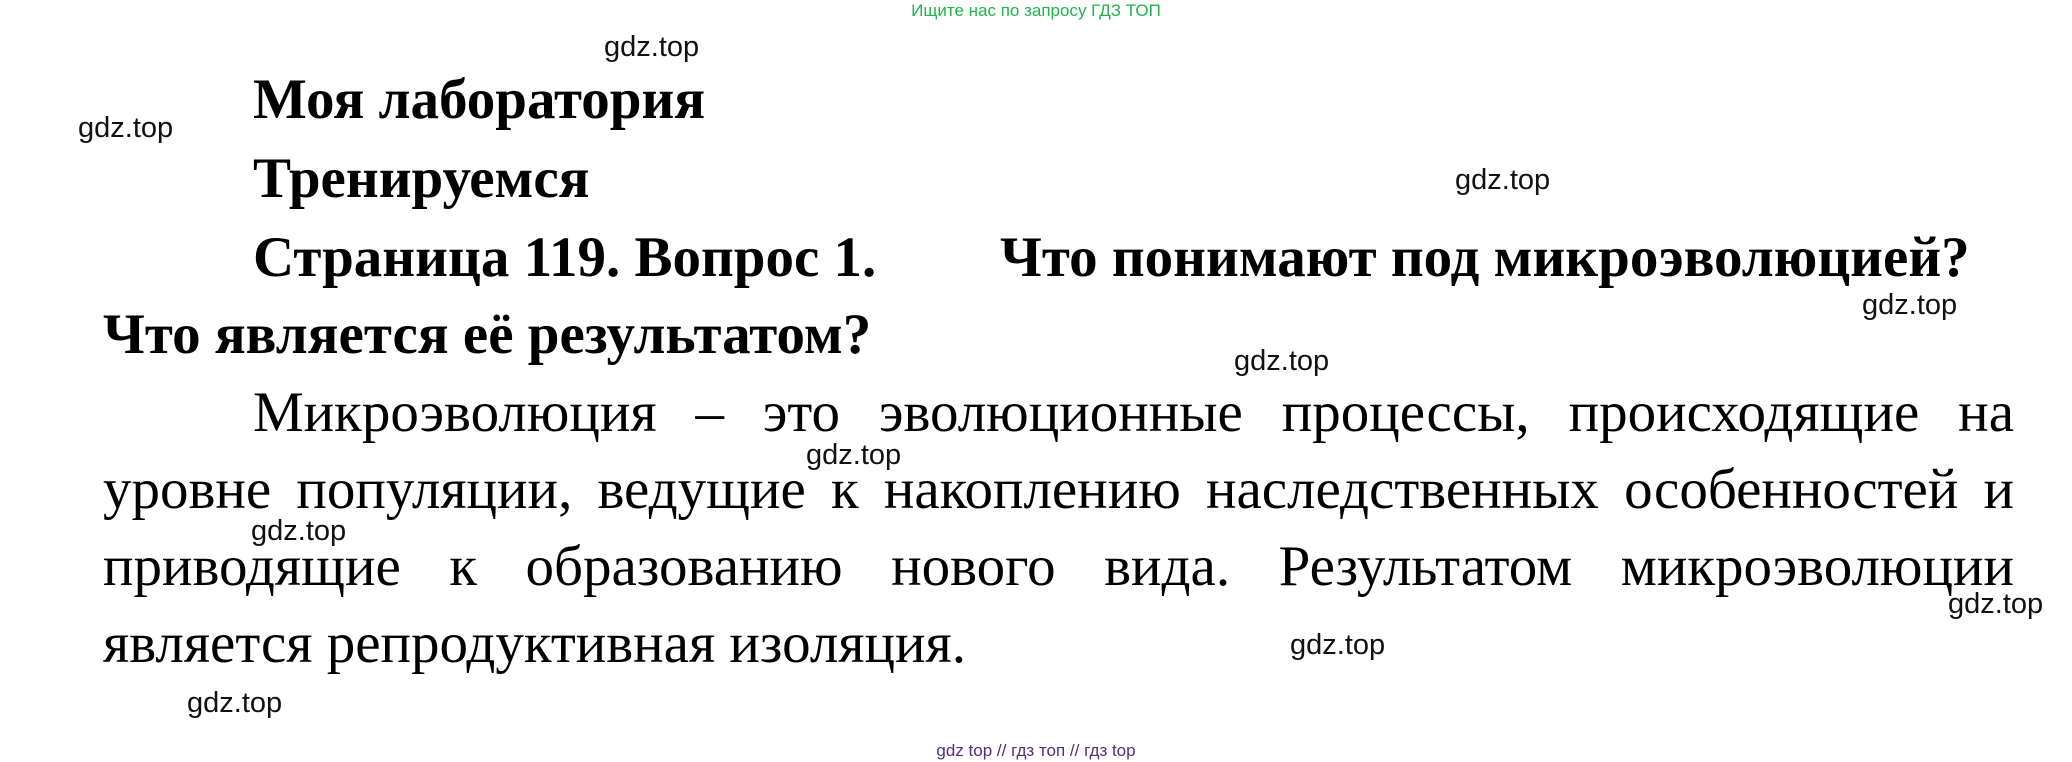  What do you see at coordinates (479, 99) in the screenshot?
I see `section-title: Моя лаборатория` at bounding box center [479, 99].